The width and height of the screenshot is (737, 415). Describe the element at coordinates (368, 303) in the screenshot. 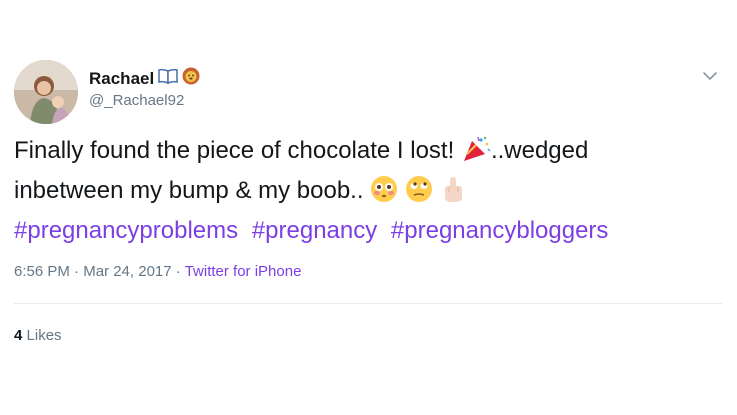

I see `divider` at that location.